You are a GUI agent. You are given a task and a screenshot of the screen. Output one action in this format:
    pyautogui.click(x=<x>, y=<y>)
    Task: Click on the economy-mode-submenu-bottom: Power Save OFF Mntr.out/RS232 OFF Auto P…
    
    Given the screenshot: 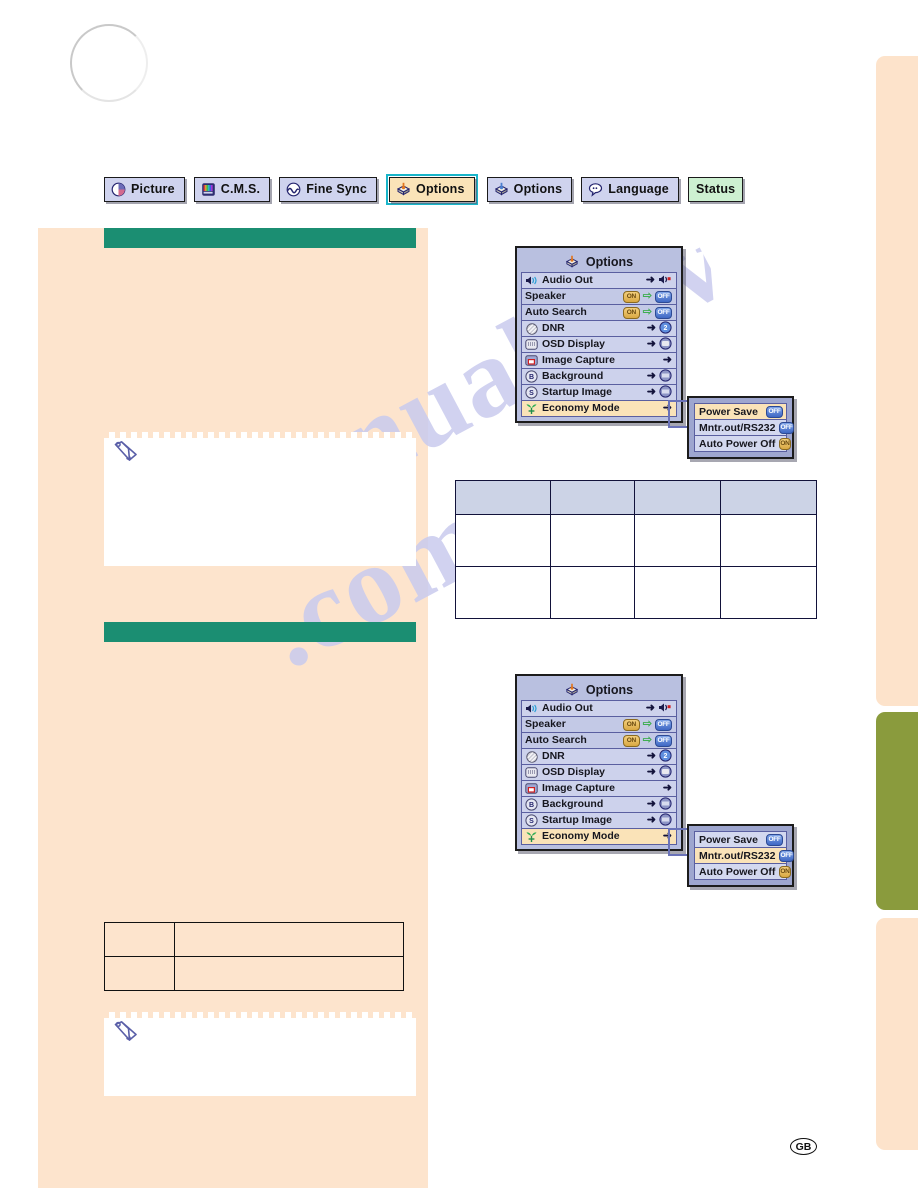 What is the action you would take?
    pyautogui.click(x=740, y=855)
    